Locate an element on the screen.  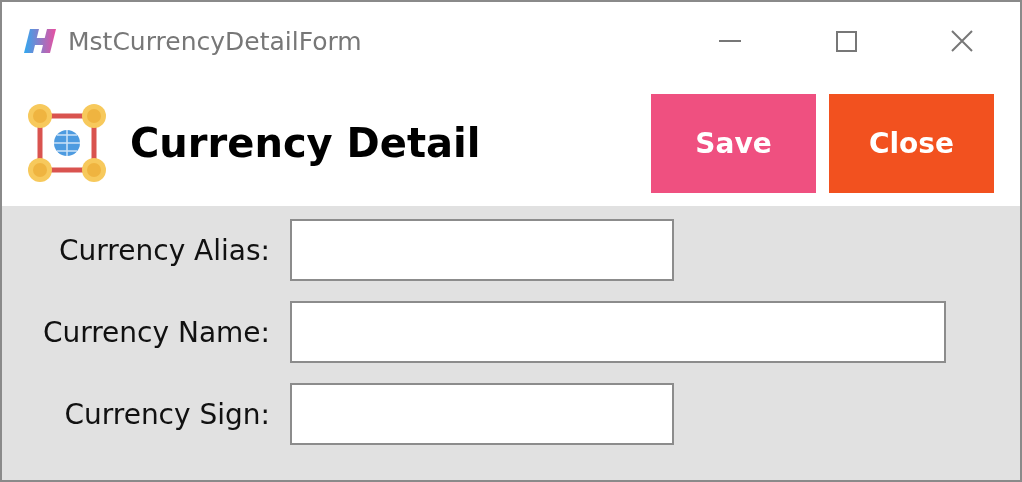
field-label: Currency Name: is located at coordinates (156, 332).